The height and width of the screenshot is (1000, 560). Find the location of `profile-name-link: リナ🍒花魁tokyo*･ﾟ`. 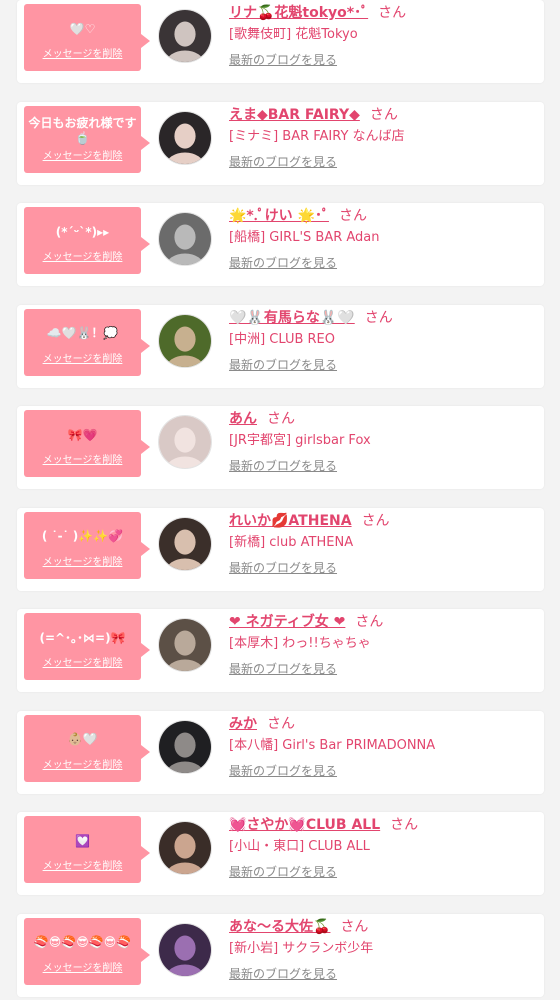

profile-name-link: リナ🍒花魁tokyo*･ﾟ is located at coordinates (298, 13).